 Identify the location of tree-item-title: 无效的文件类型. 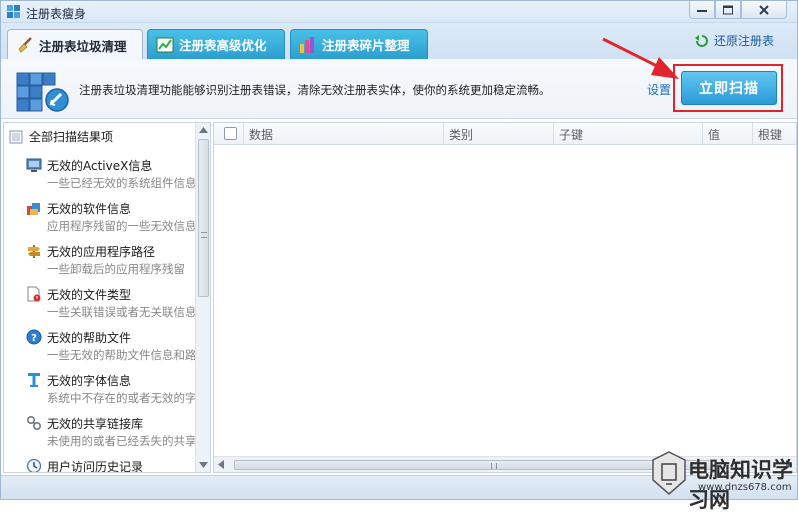
(89, 295).